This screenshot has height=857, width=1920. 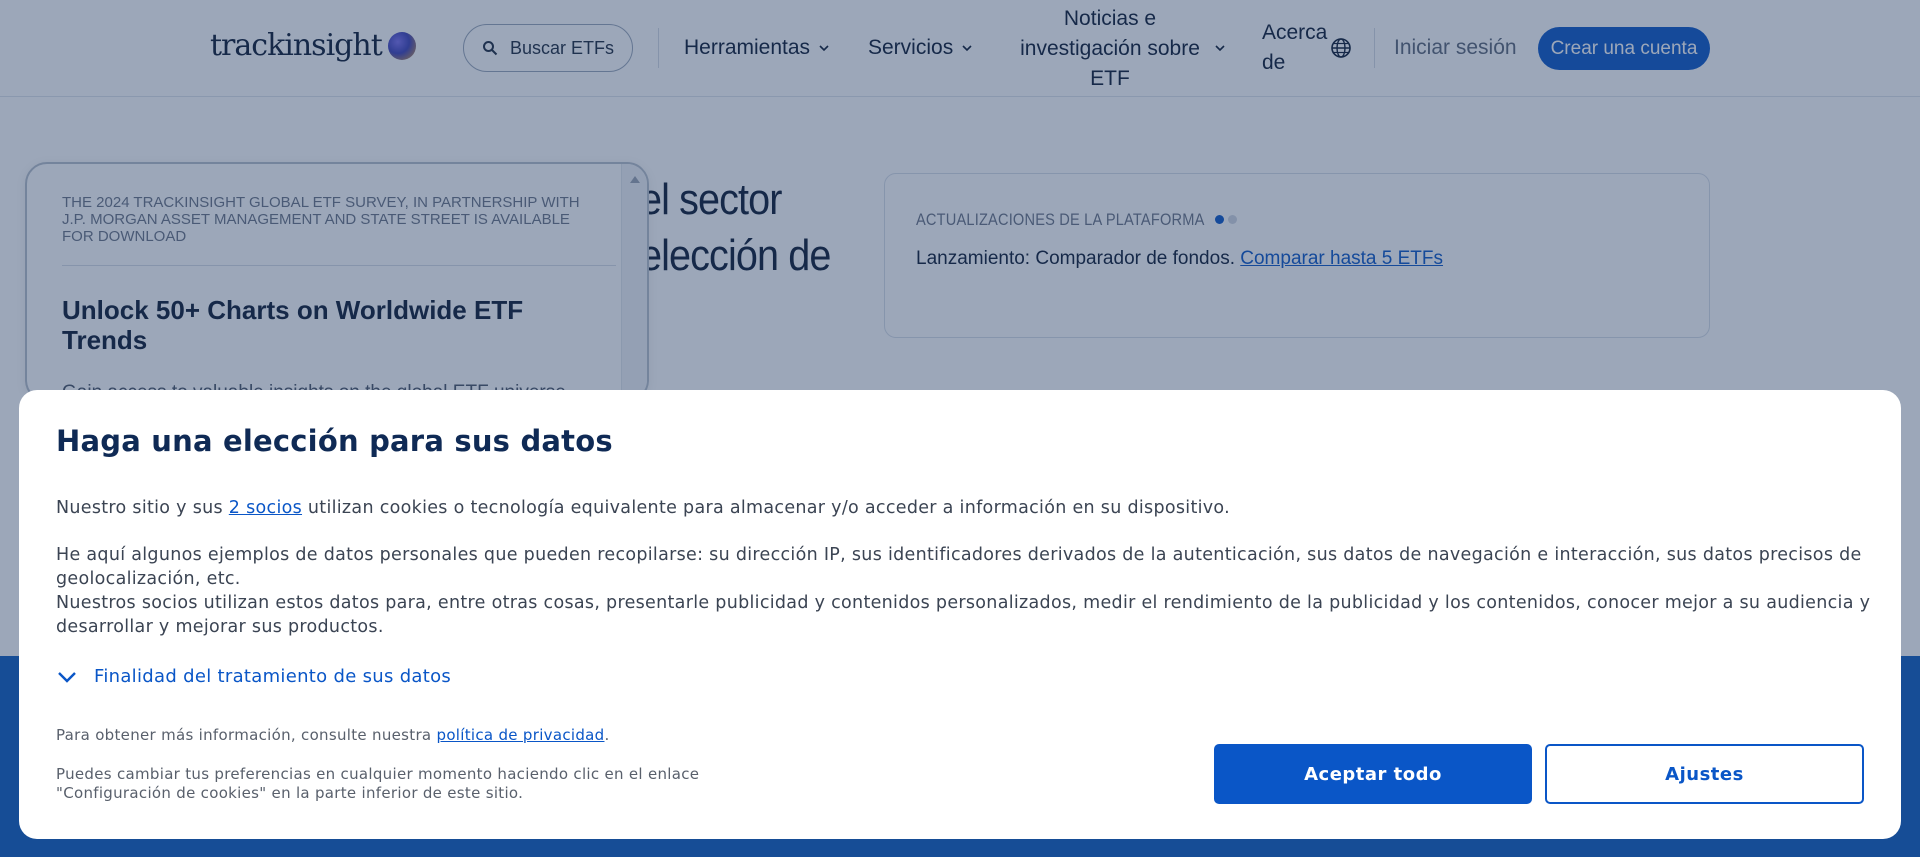 What do you see at coordinates (607, 735) in the screenshot?
I see `privacy-info-after: .` at bounding box center [607, 735].